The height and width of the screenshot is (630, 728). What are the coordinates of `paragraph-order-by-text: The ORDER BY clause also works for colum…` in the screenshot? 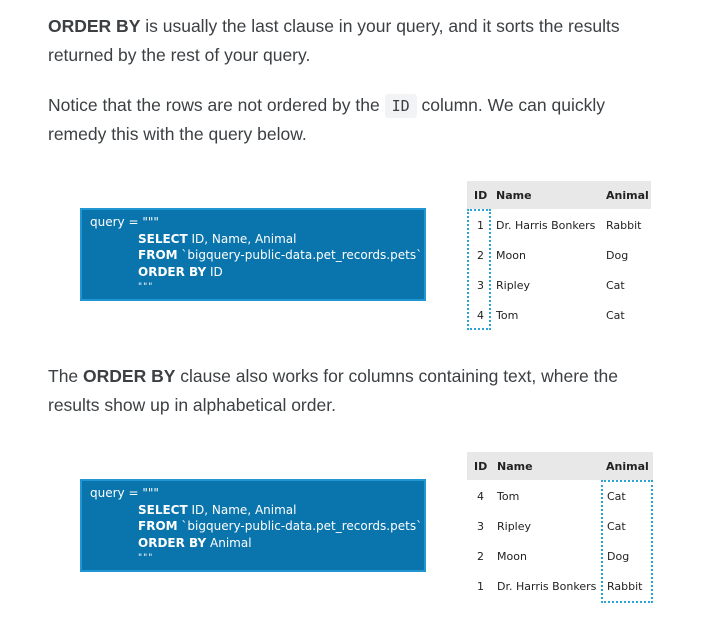 It's located at (368, 391).